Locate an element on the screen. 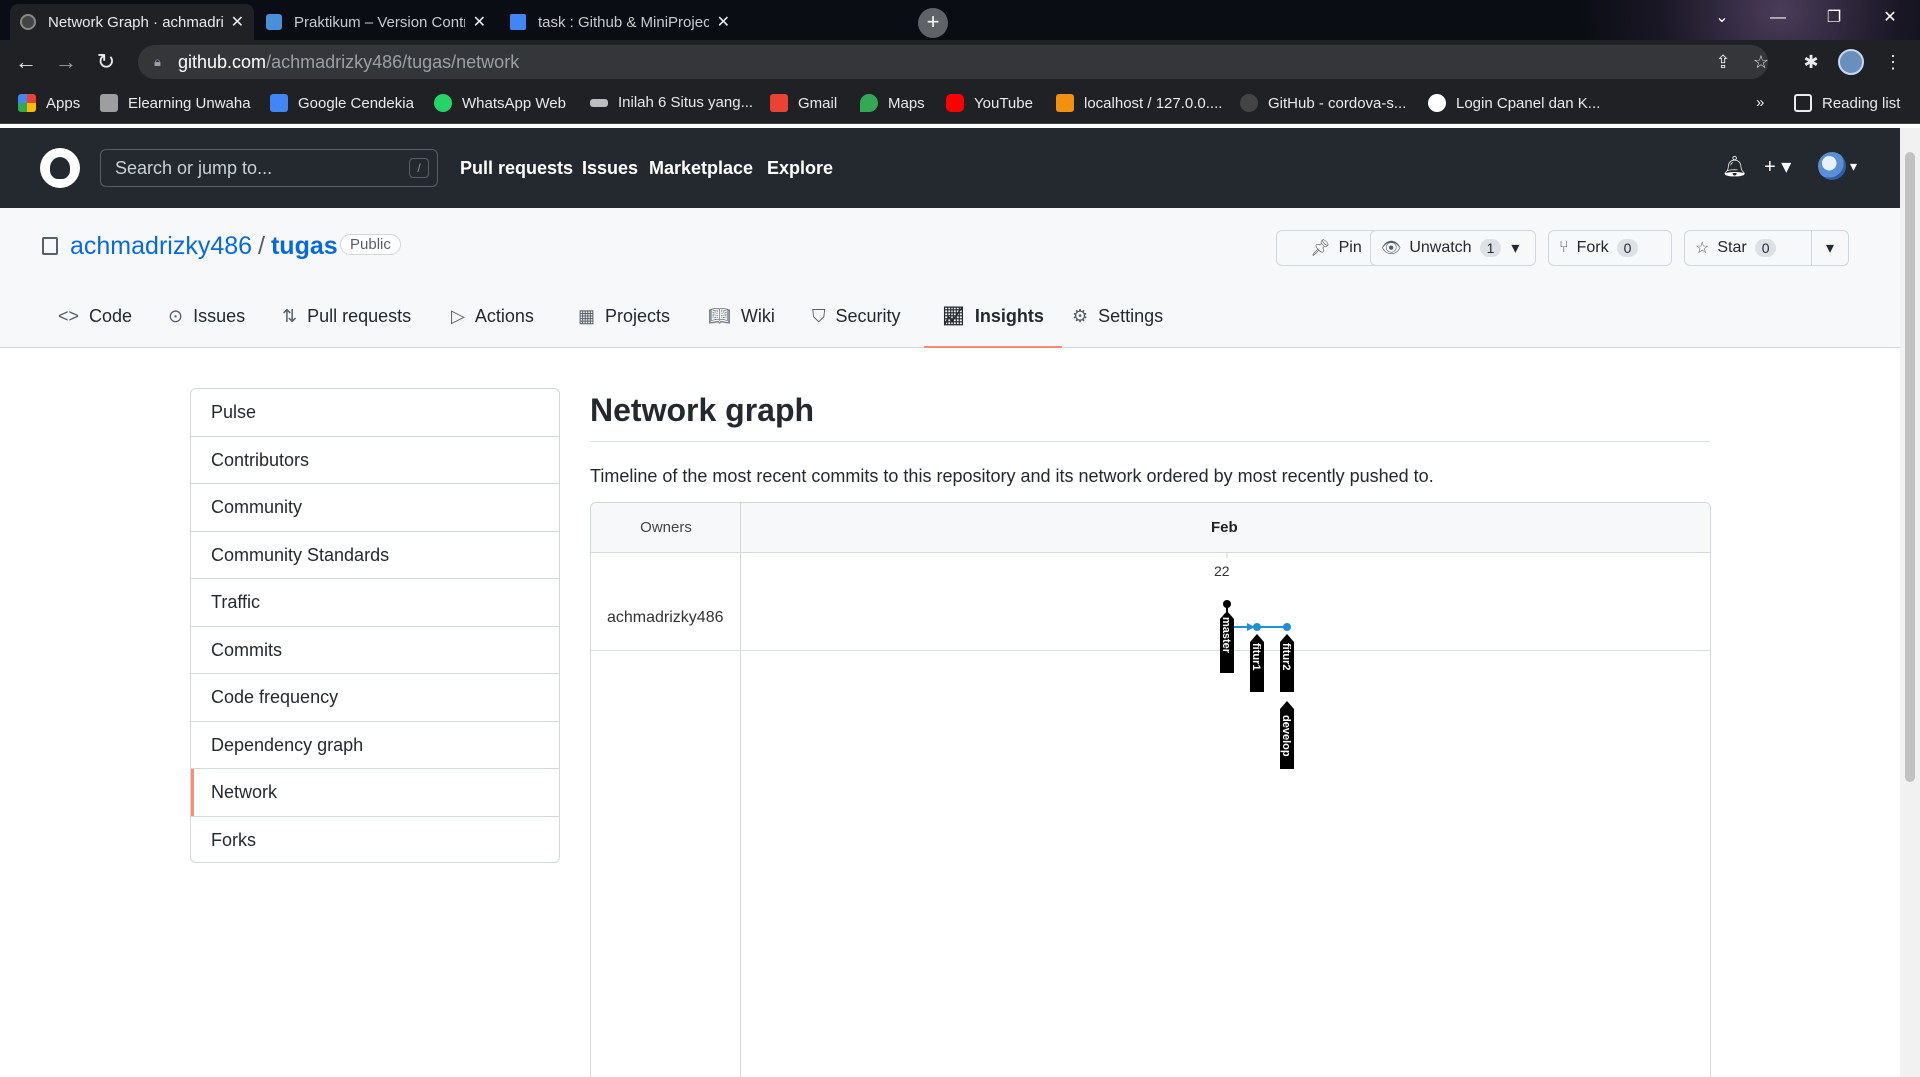  browser-tab-active: Network Graph · achmadrizky486 ✕ is located at coordinates (132, 22).